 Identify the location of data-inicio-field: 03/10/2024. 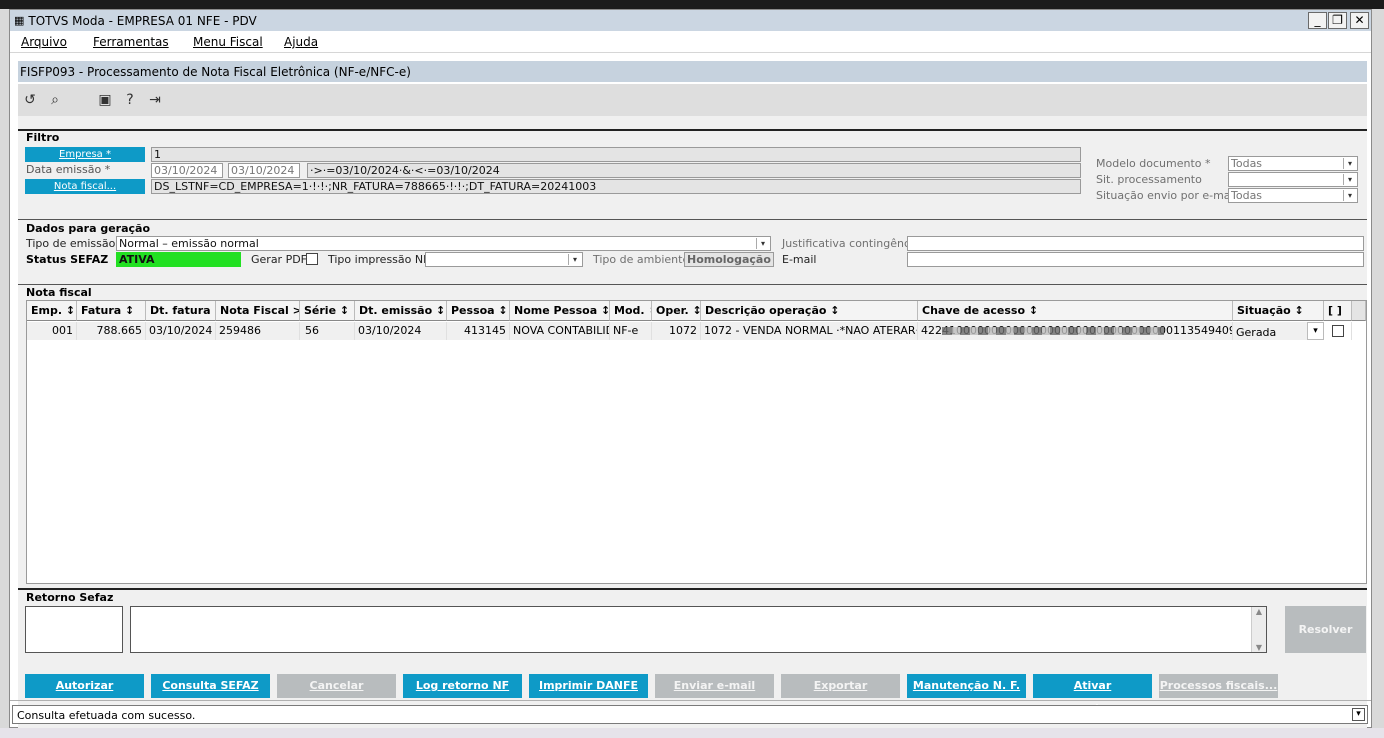
(187, 170).